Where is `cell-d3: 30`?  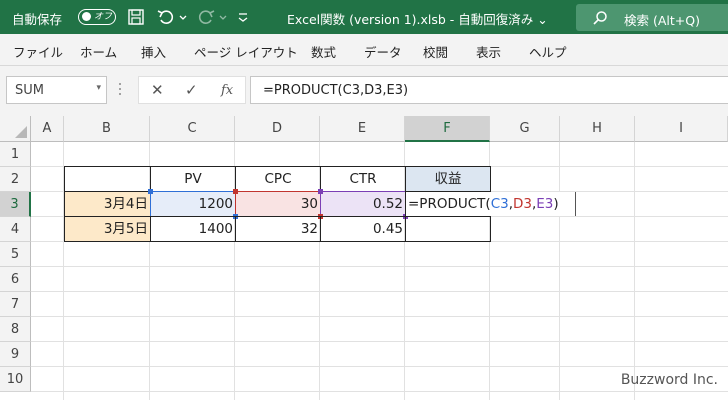 cell-d3: 30 is located at coordinates (278, 204).